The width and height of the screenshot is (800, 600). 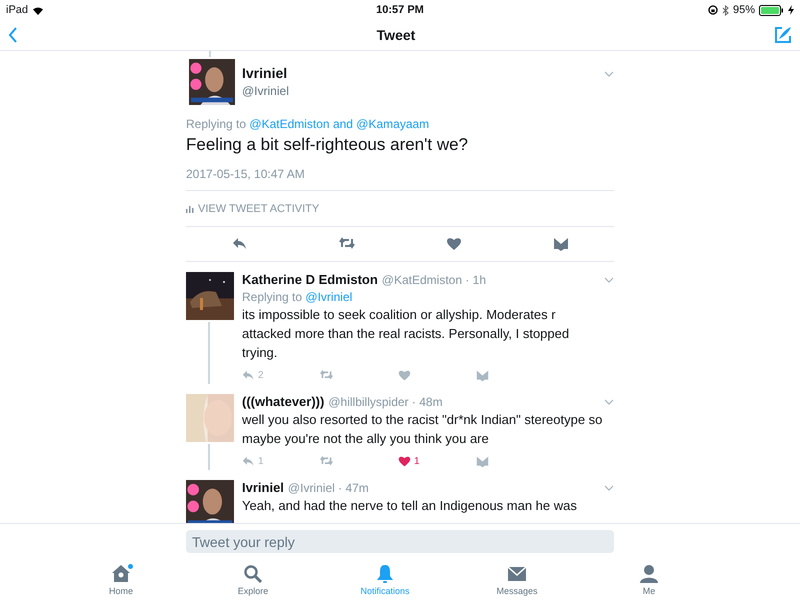 I want to click on user-handle: @Ivriniel · 47m, so click(x=328, y=488).